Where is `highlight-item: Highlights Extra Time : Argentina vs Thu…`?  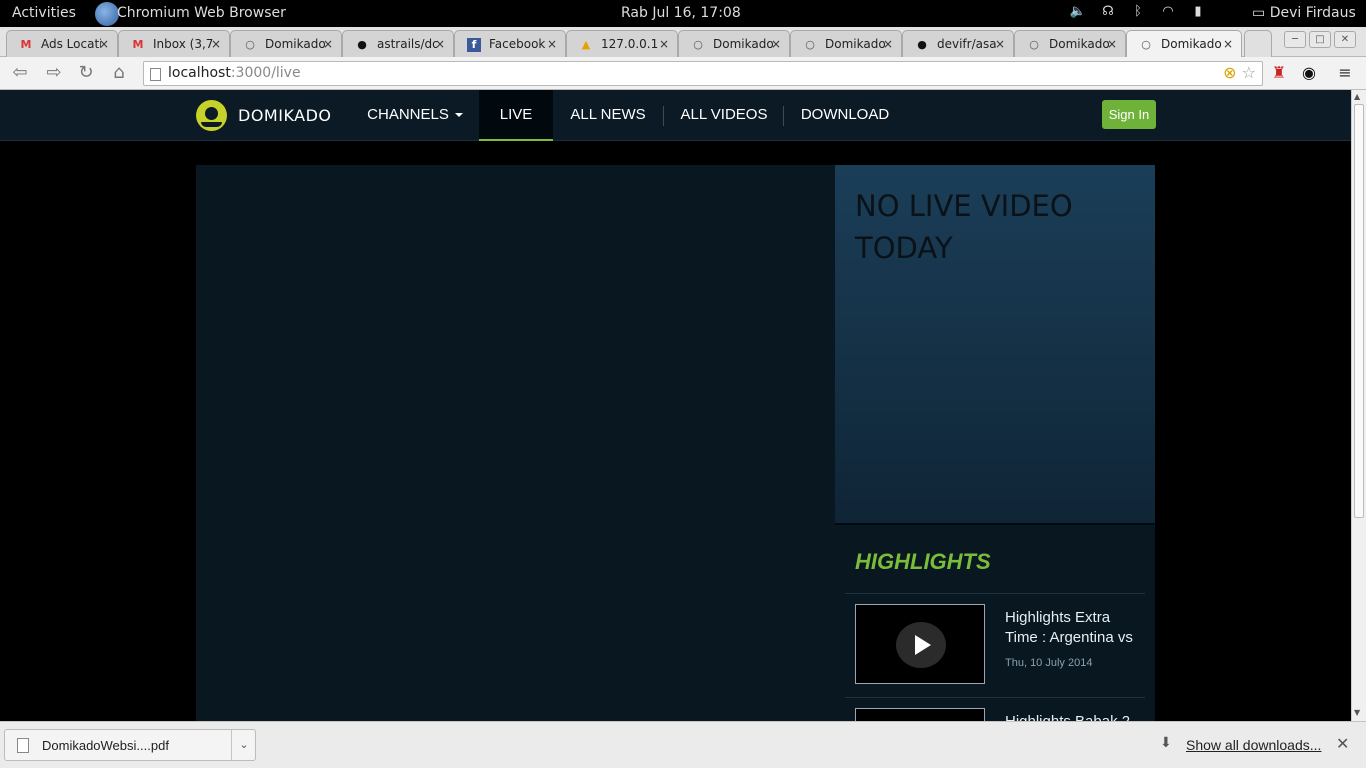
highlight-item: Highlights Extra Time : Argentina vs Thu… is located at coordinates (995, 646).